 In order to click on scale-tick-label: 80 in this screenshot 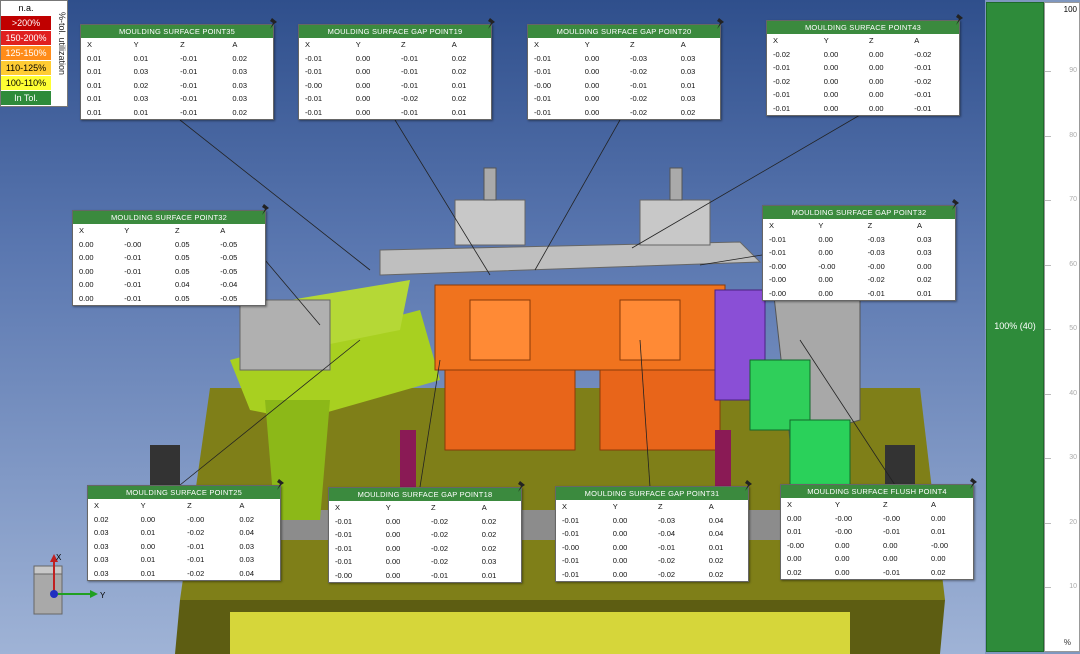, I will do `click(1073, 135)`.